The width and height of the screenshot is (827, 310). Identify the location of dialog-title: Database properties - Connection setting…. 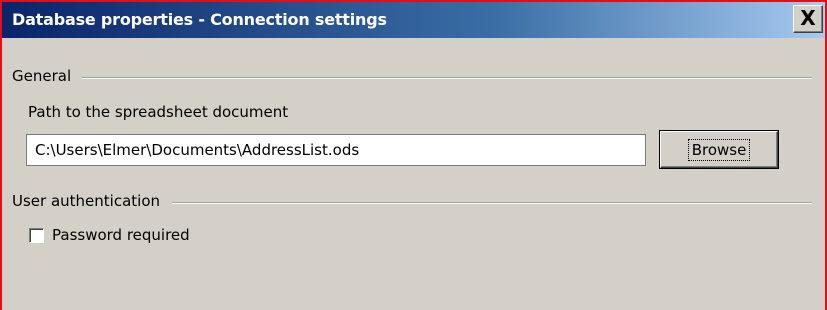
(199, 19).